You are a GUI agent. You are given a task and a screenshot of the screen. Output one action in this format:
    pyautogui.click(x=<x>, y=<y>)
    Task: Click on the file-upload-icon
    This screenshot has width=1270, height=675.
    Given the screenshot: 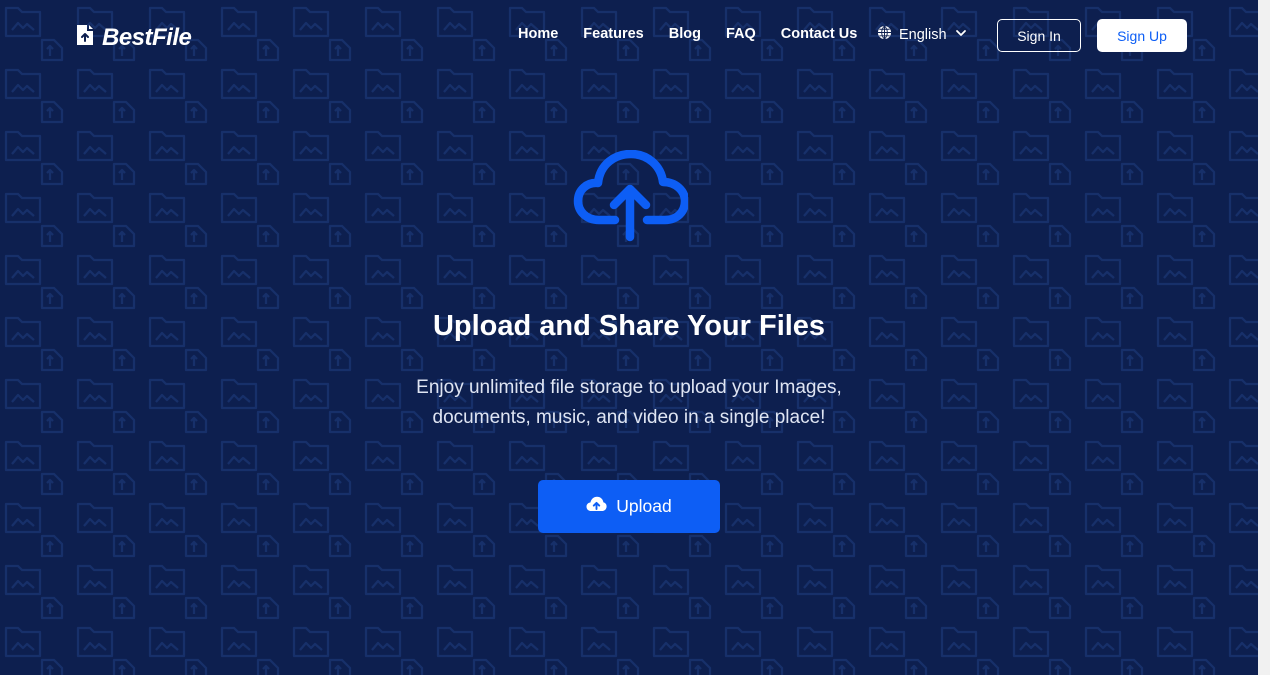 What is the action you would take?
    pyautogui.click(x=86, y=37)
    